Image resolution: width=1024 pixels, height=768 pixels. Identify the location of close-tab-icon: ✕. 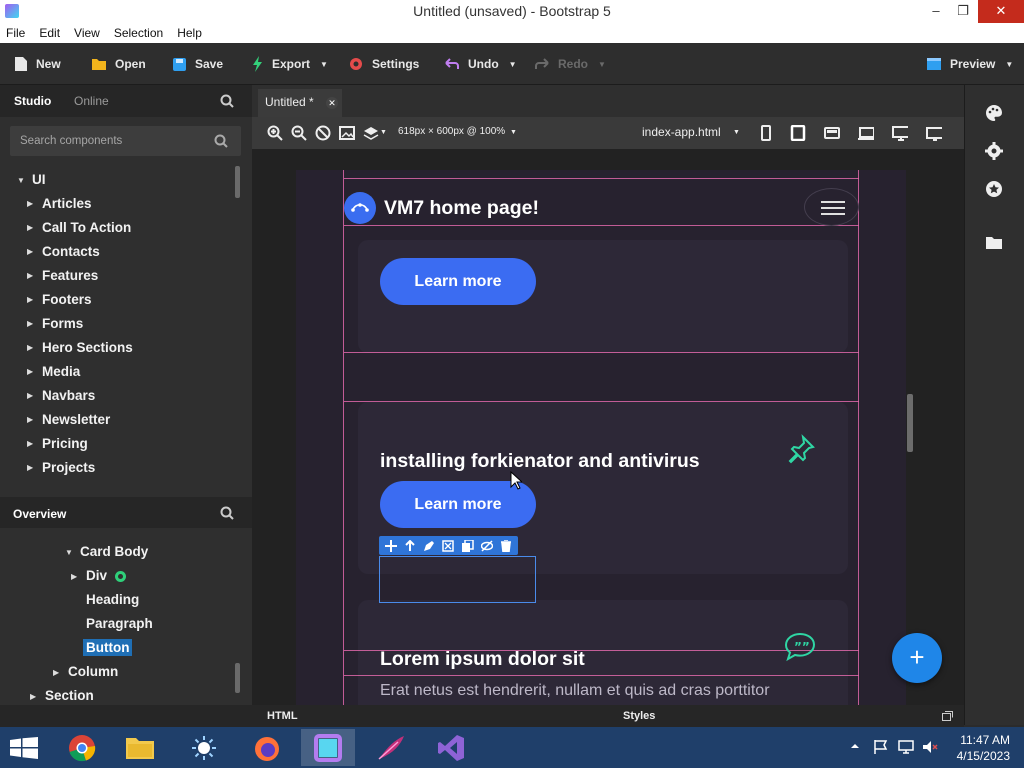
(332, 103).